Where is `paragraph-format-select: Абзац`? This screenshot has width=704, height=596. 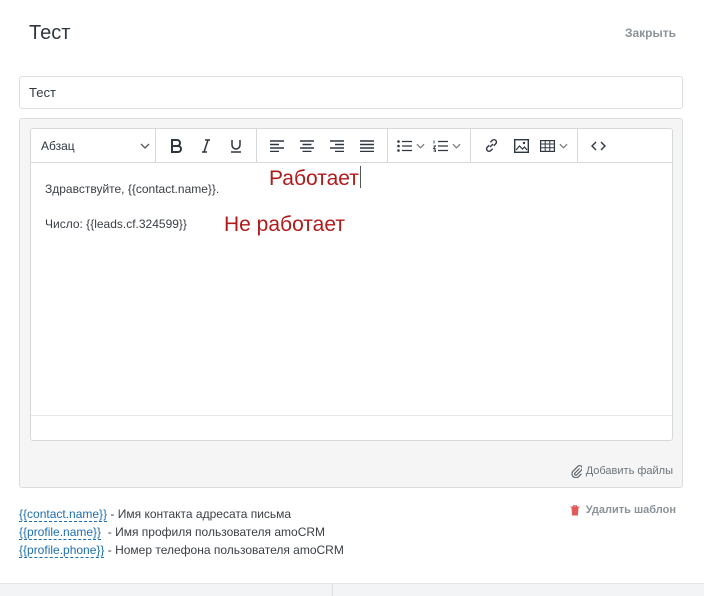
paragraph-format-select: Абзац is located at coordinates (96, 146).